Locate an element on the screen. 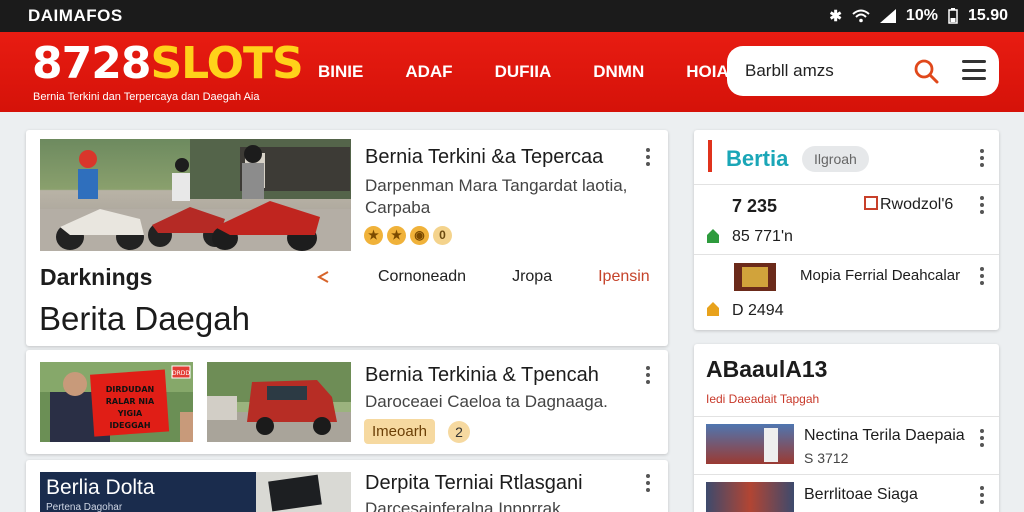 This screenshot has height=512, width=1024. svg-text: RALAR NIA is located at coordinates (130, 401).